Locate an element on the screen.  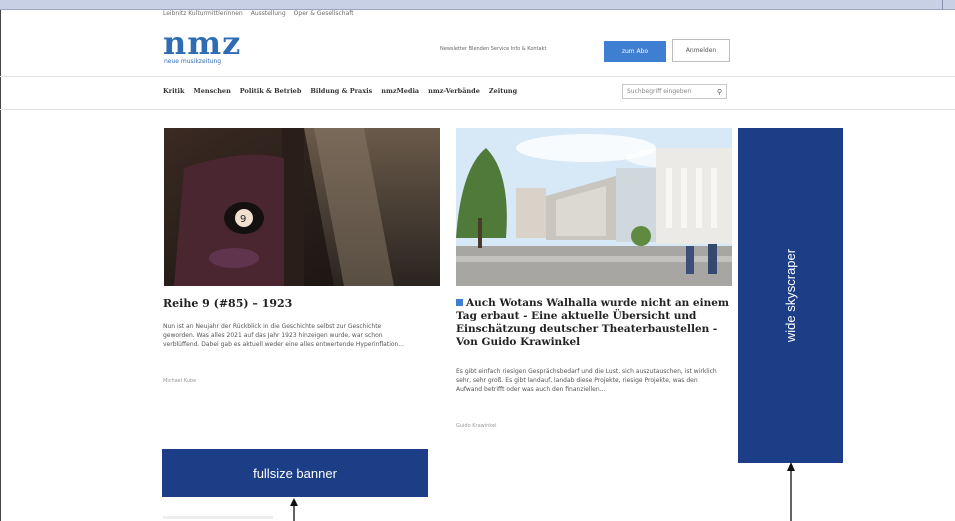
article-author: Guido Krawinkel is located at coordinates (476, 426).